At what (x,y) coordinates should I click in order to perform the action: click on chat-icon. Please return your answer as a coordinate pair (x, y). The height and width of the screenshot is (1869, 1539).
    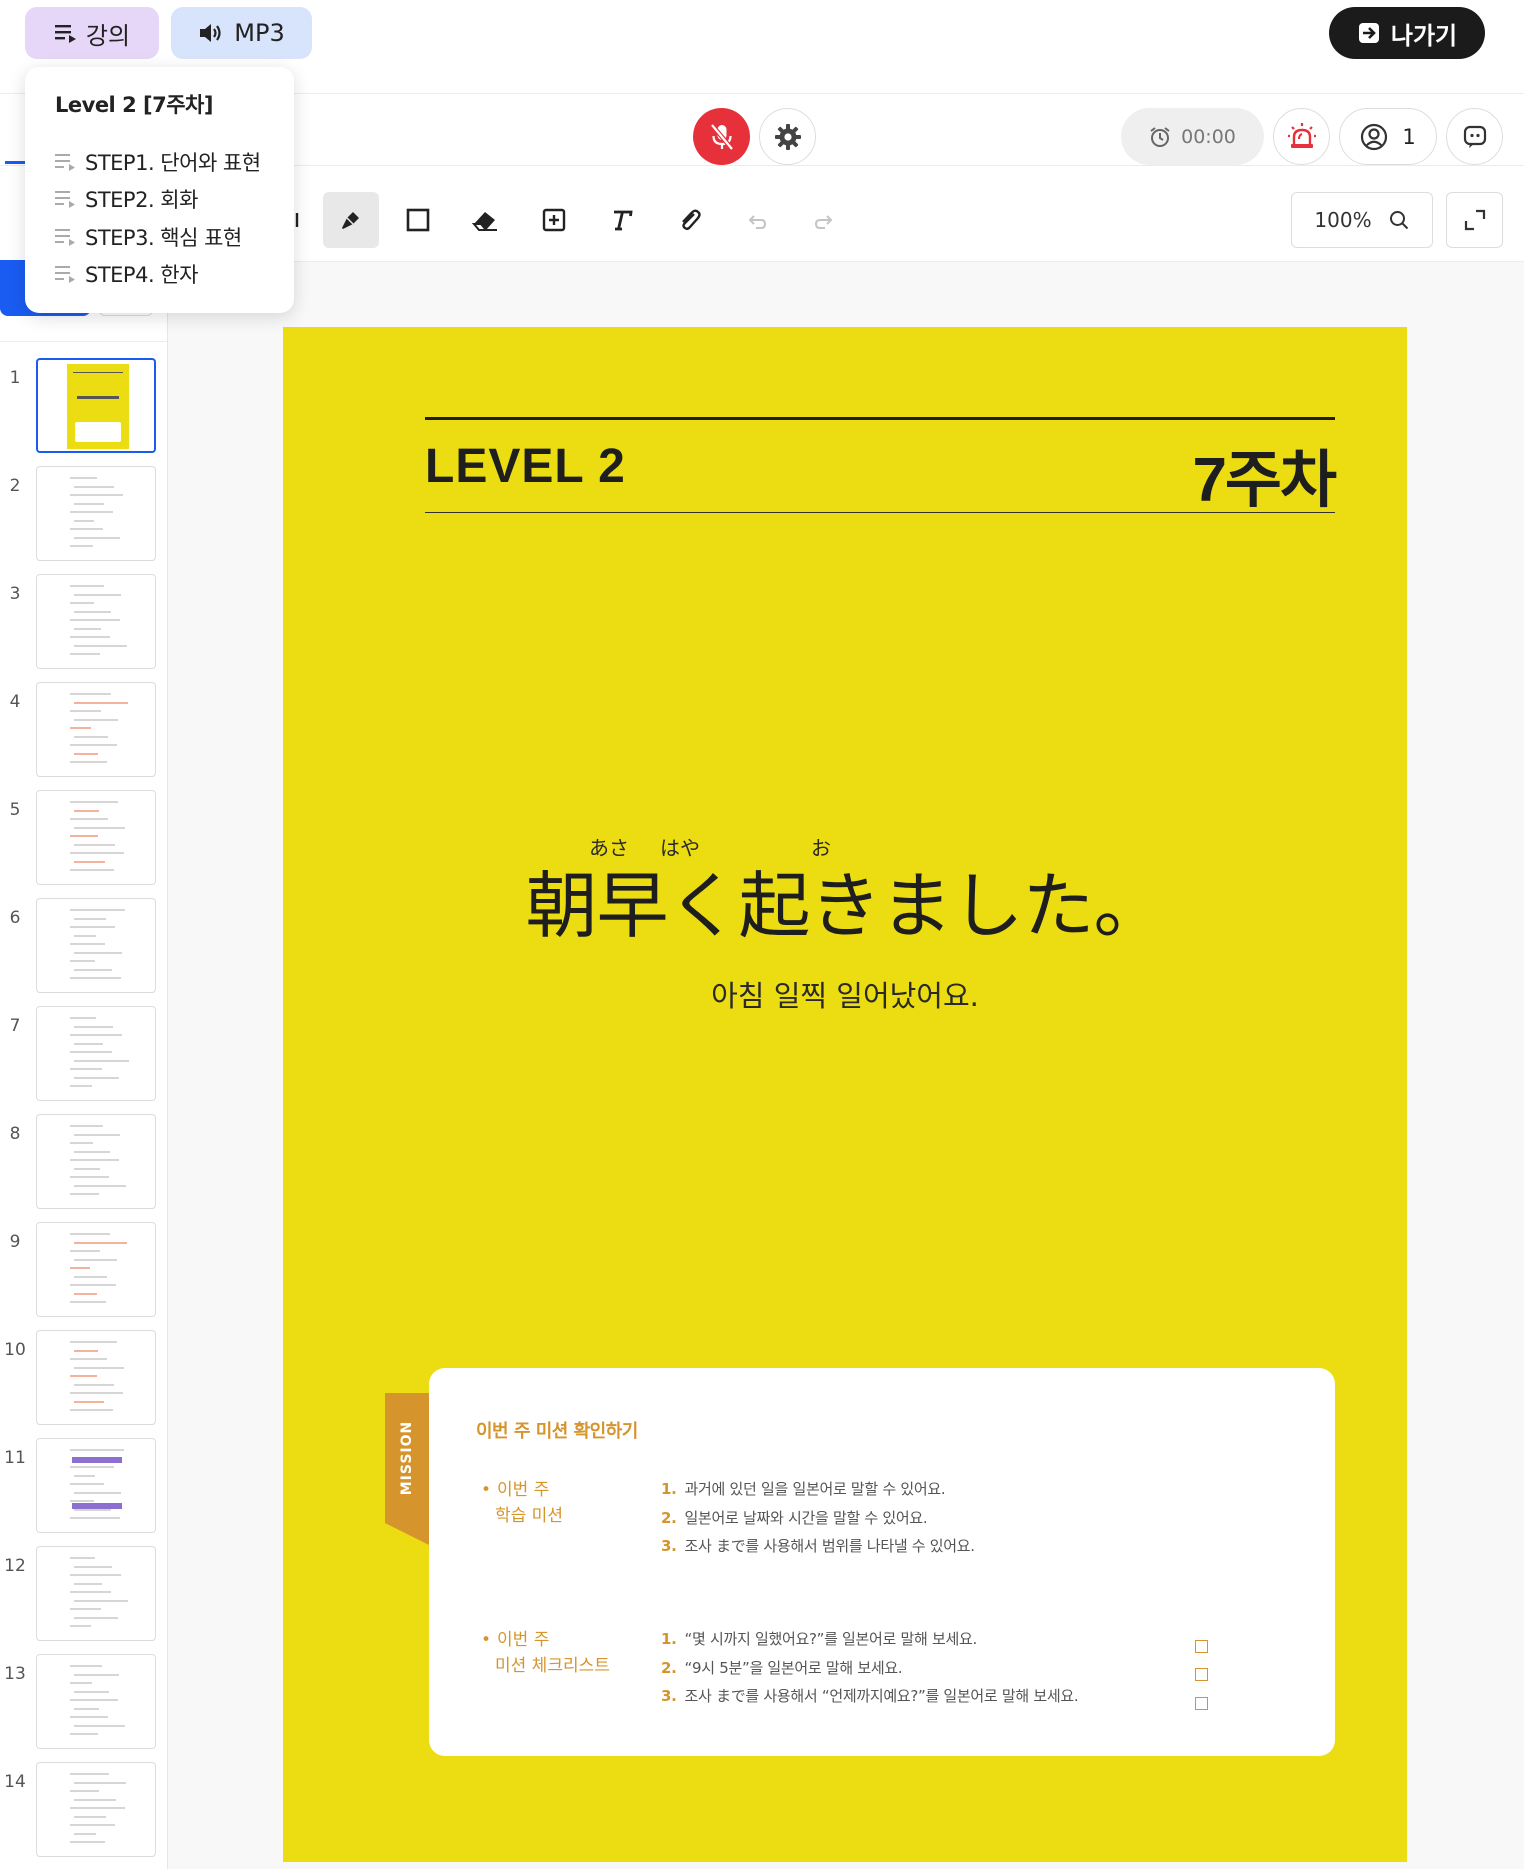
    Looking at the image, I should click on (1474, 136).